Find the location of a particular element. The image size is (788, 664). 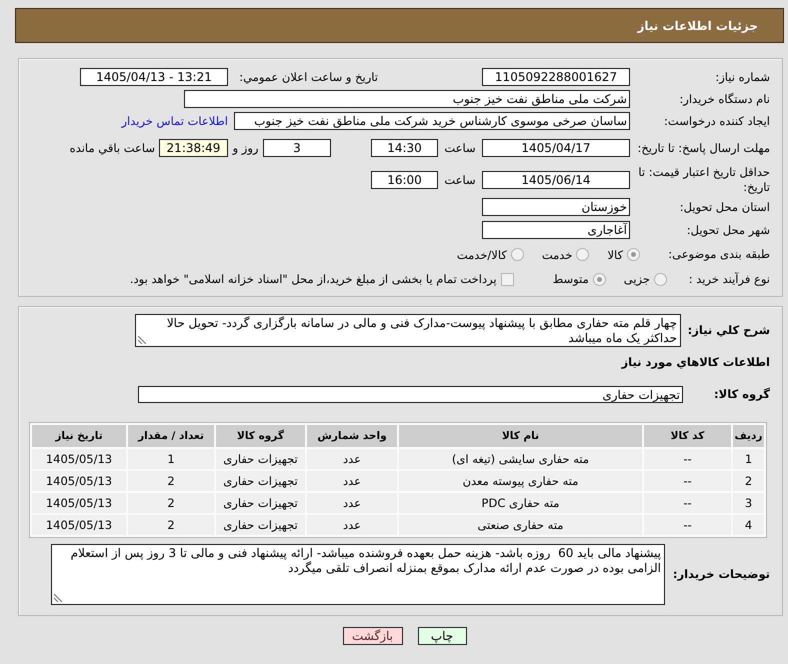

input-field: شرکت ملی مناطق نفت خیز جنوب is located at coordinates (407, 99).